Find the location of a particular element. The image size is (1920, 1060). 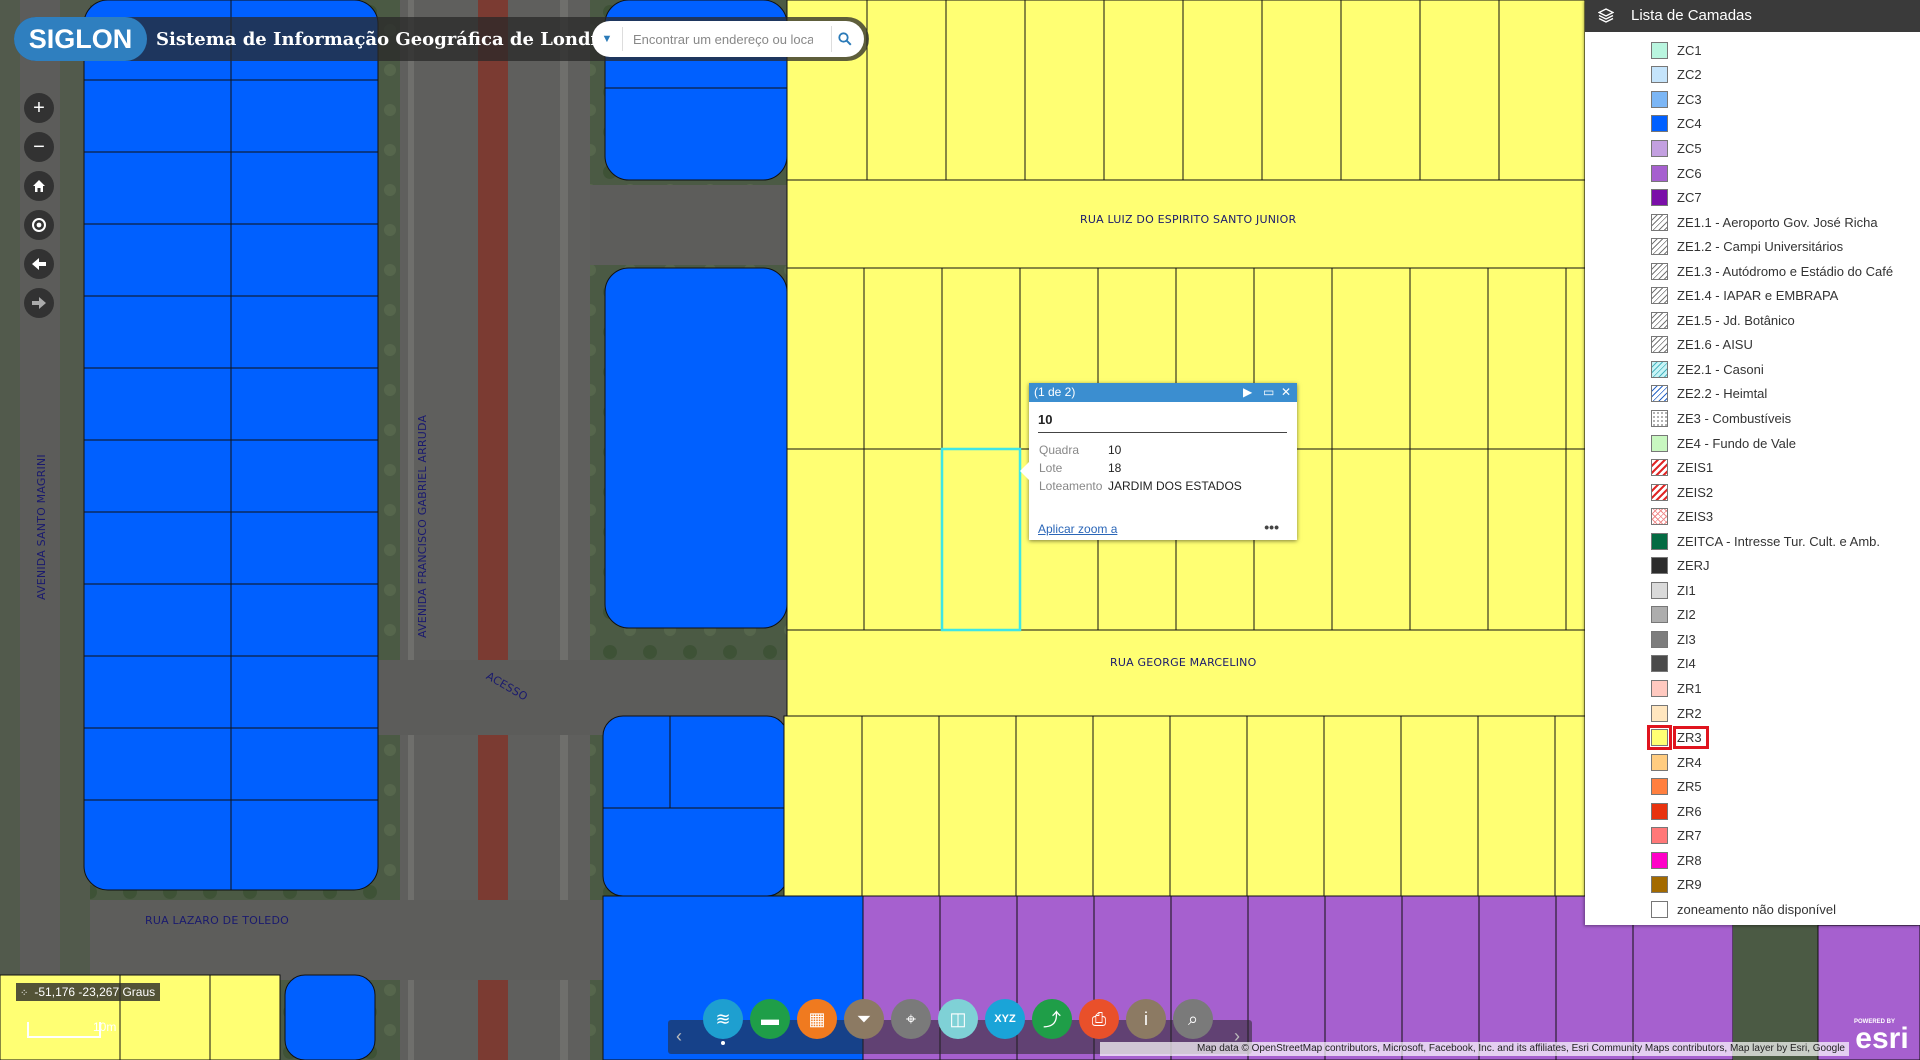

layer-item: ZR8 is located at coordinates (1752, 860).